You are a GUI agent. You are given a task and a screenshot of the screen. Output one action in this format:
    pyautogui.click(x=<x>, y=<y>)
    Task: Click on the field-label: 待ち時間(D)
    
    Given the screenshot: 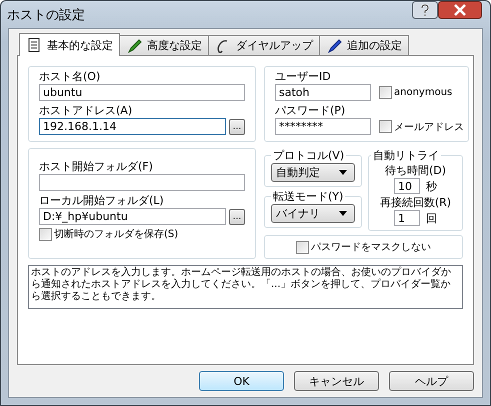 What is the action you would take?
    pyautogui.click(x=415, y=170)
    